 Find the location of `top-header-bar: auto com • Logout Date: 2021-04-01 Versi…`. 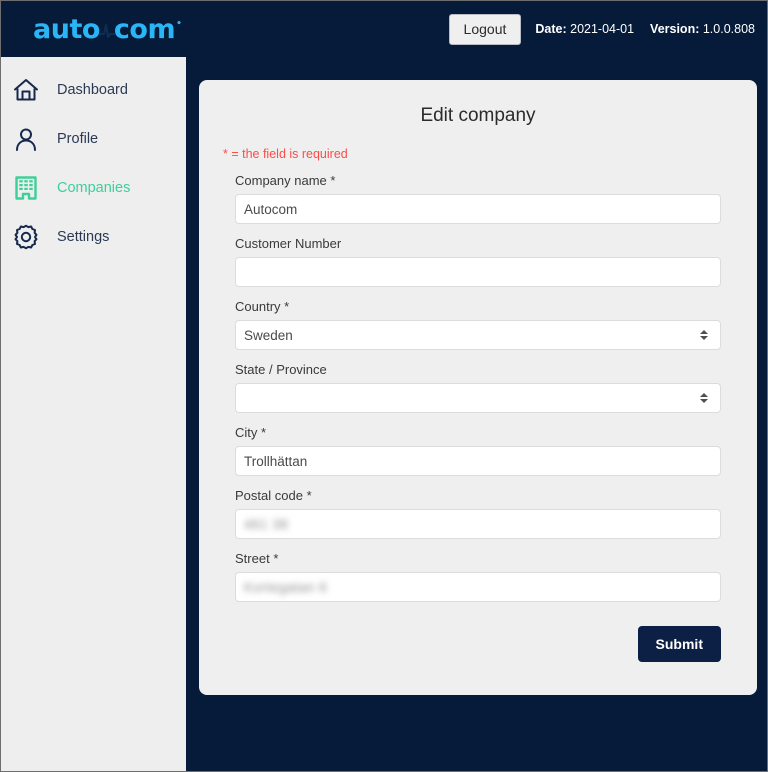

top-header-bar: auto com • Logout Date: 2021-04-01 Versi… is located at coordinates (384, 29).